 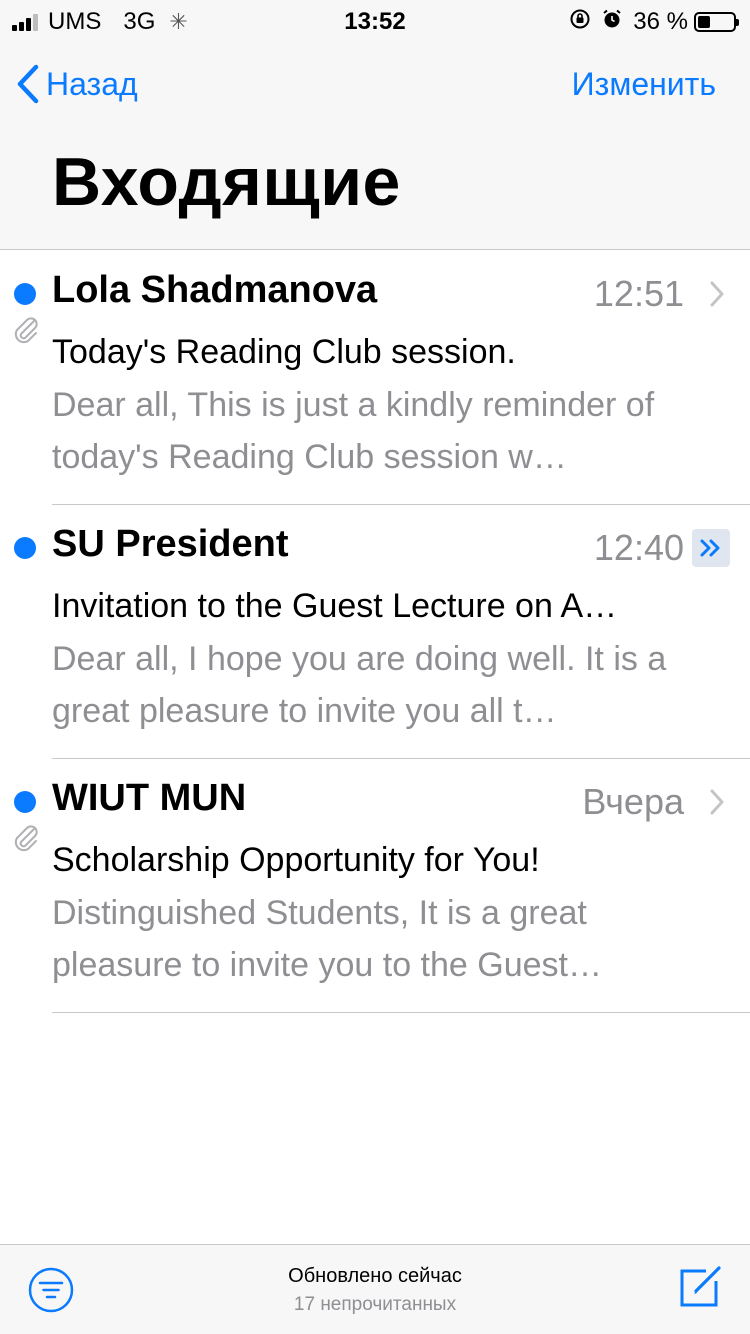 What do you see at coordinates (215, 290) in the screenshot?
I see `mail-sender: Lola Shadmanova` at bounding box center [215, 290].